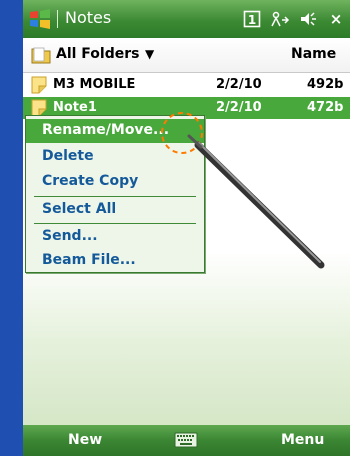 Image resolution: width=350 pixels, height=456 pixels. I want to click on windows-start-icon, so click(40, 19).